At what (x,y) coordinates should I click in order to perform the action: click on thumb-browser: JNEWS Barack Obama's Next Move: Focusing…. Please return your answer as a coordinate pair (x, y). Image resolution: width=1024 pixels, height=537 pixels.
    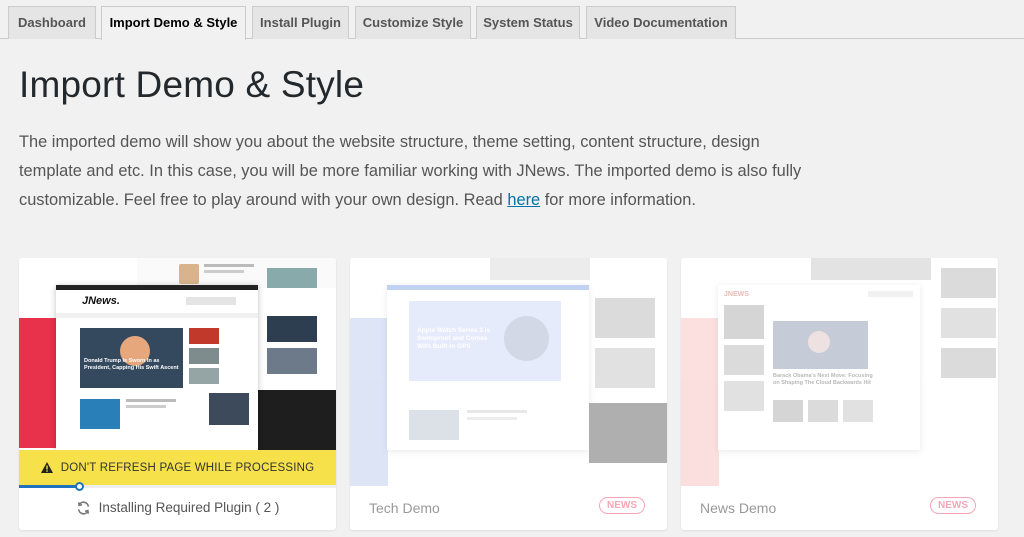
    Looking at the image, I should click on (819, 367).